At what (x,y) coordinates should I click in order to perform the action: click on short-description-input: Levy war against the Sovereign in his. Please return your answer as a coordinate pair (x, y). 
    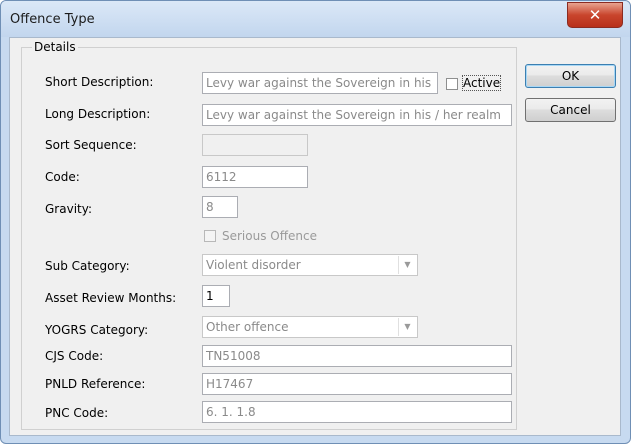
    Looking at the image, I should click on (320, 83).